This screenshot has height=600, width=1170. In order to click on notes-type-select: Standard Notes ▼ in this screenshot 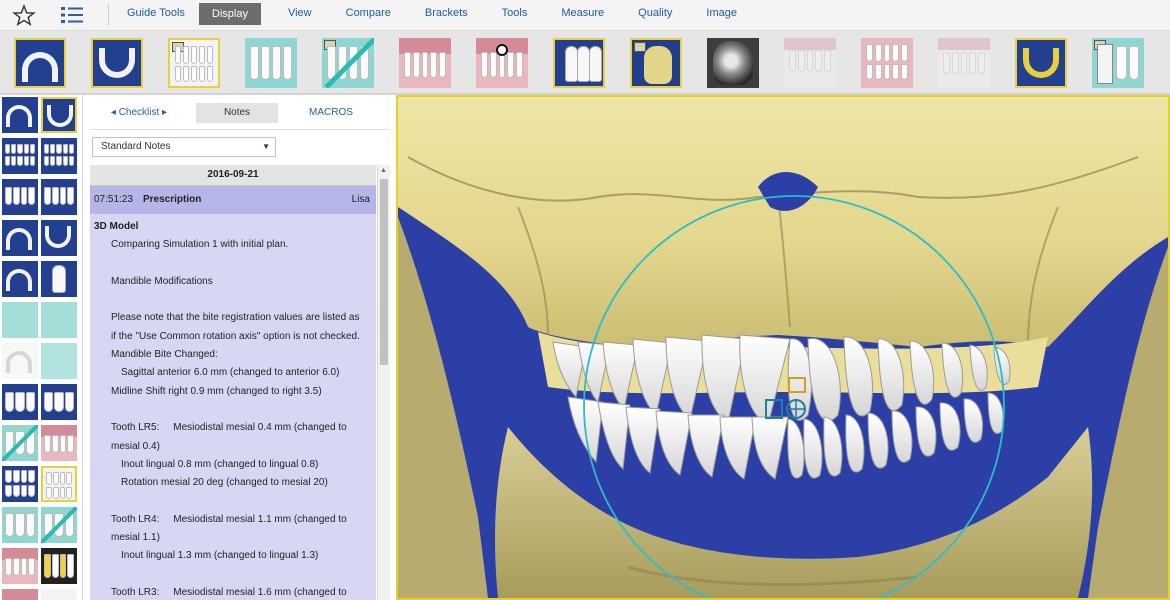, I will do `click(184, 147)`.